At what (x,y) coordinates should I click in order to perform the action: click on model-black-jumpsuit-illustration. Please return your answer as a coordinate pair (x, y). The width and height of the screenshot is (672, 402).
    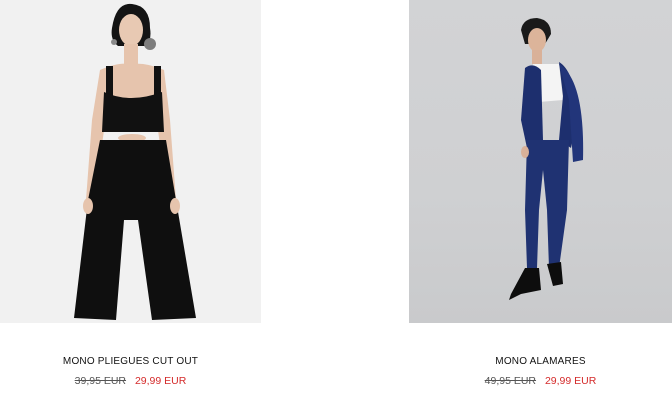
    Looking at the image, I should click on (135, 161).